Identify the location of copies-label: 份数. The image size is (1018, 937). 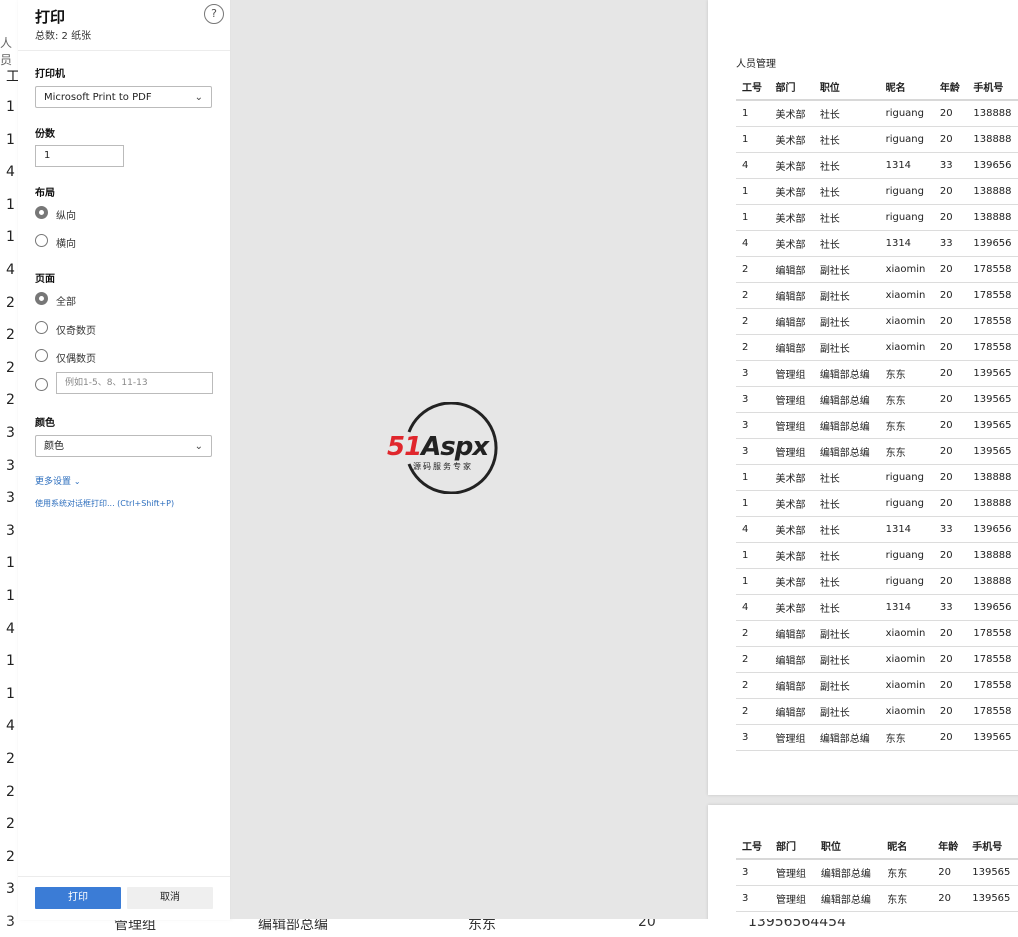
(45, 134).